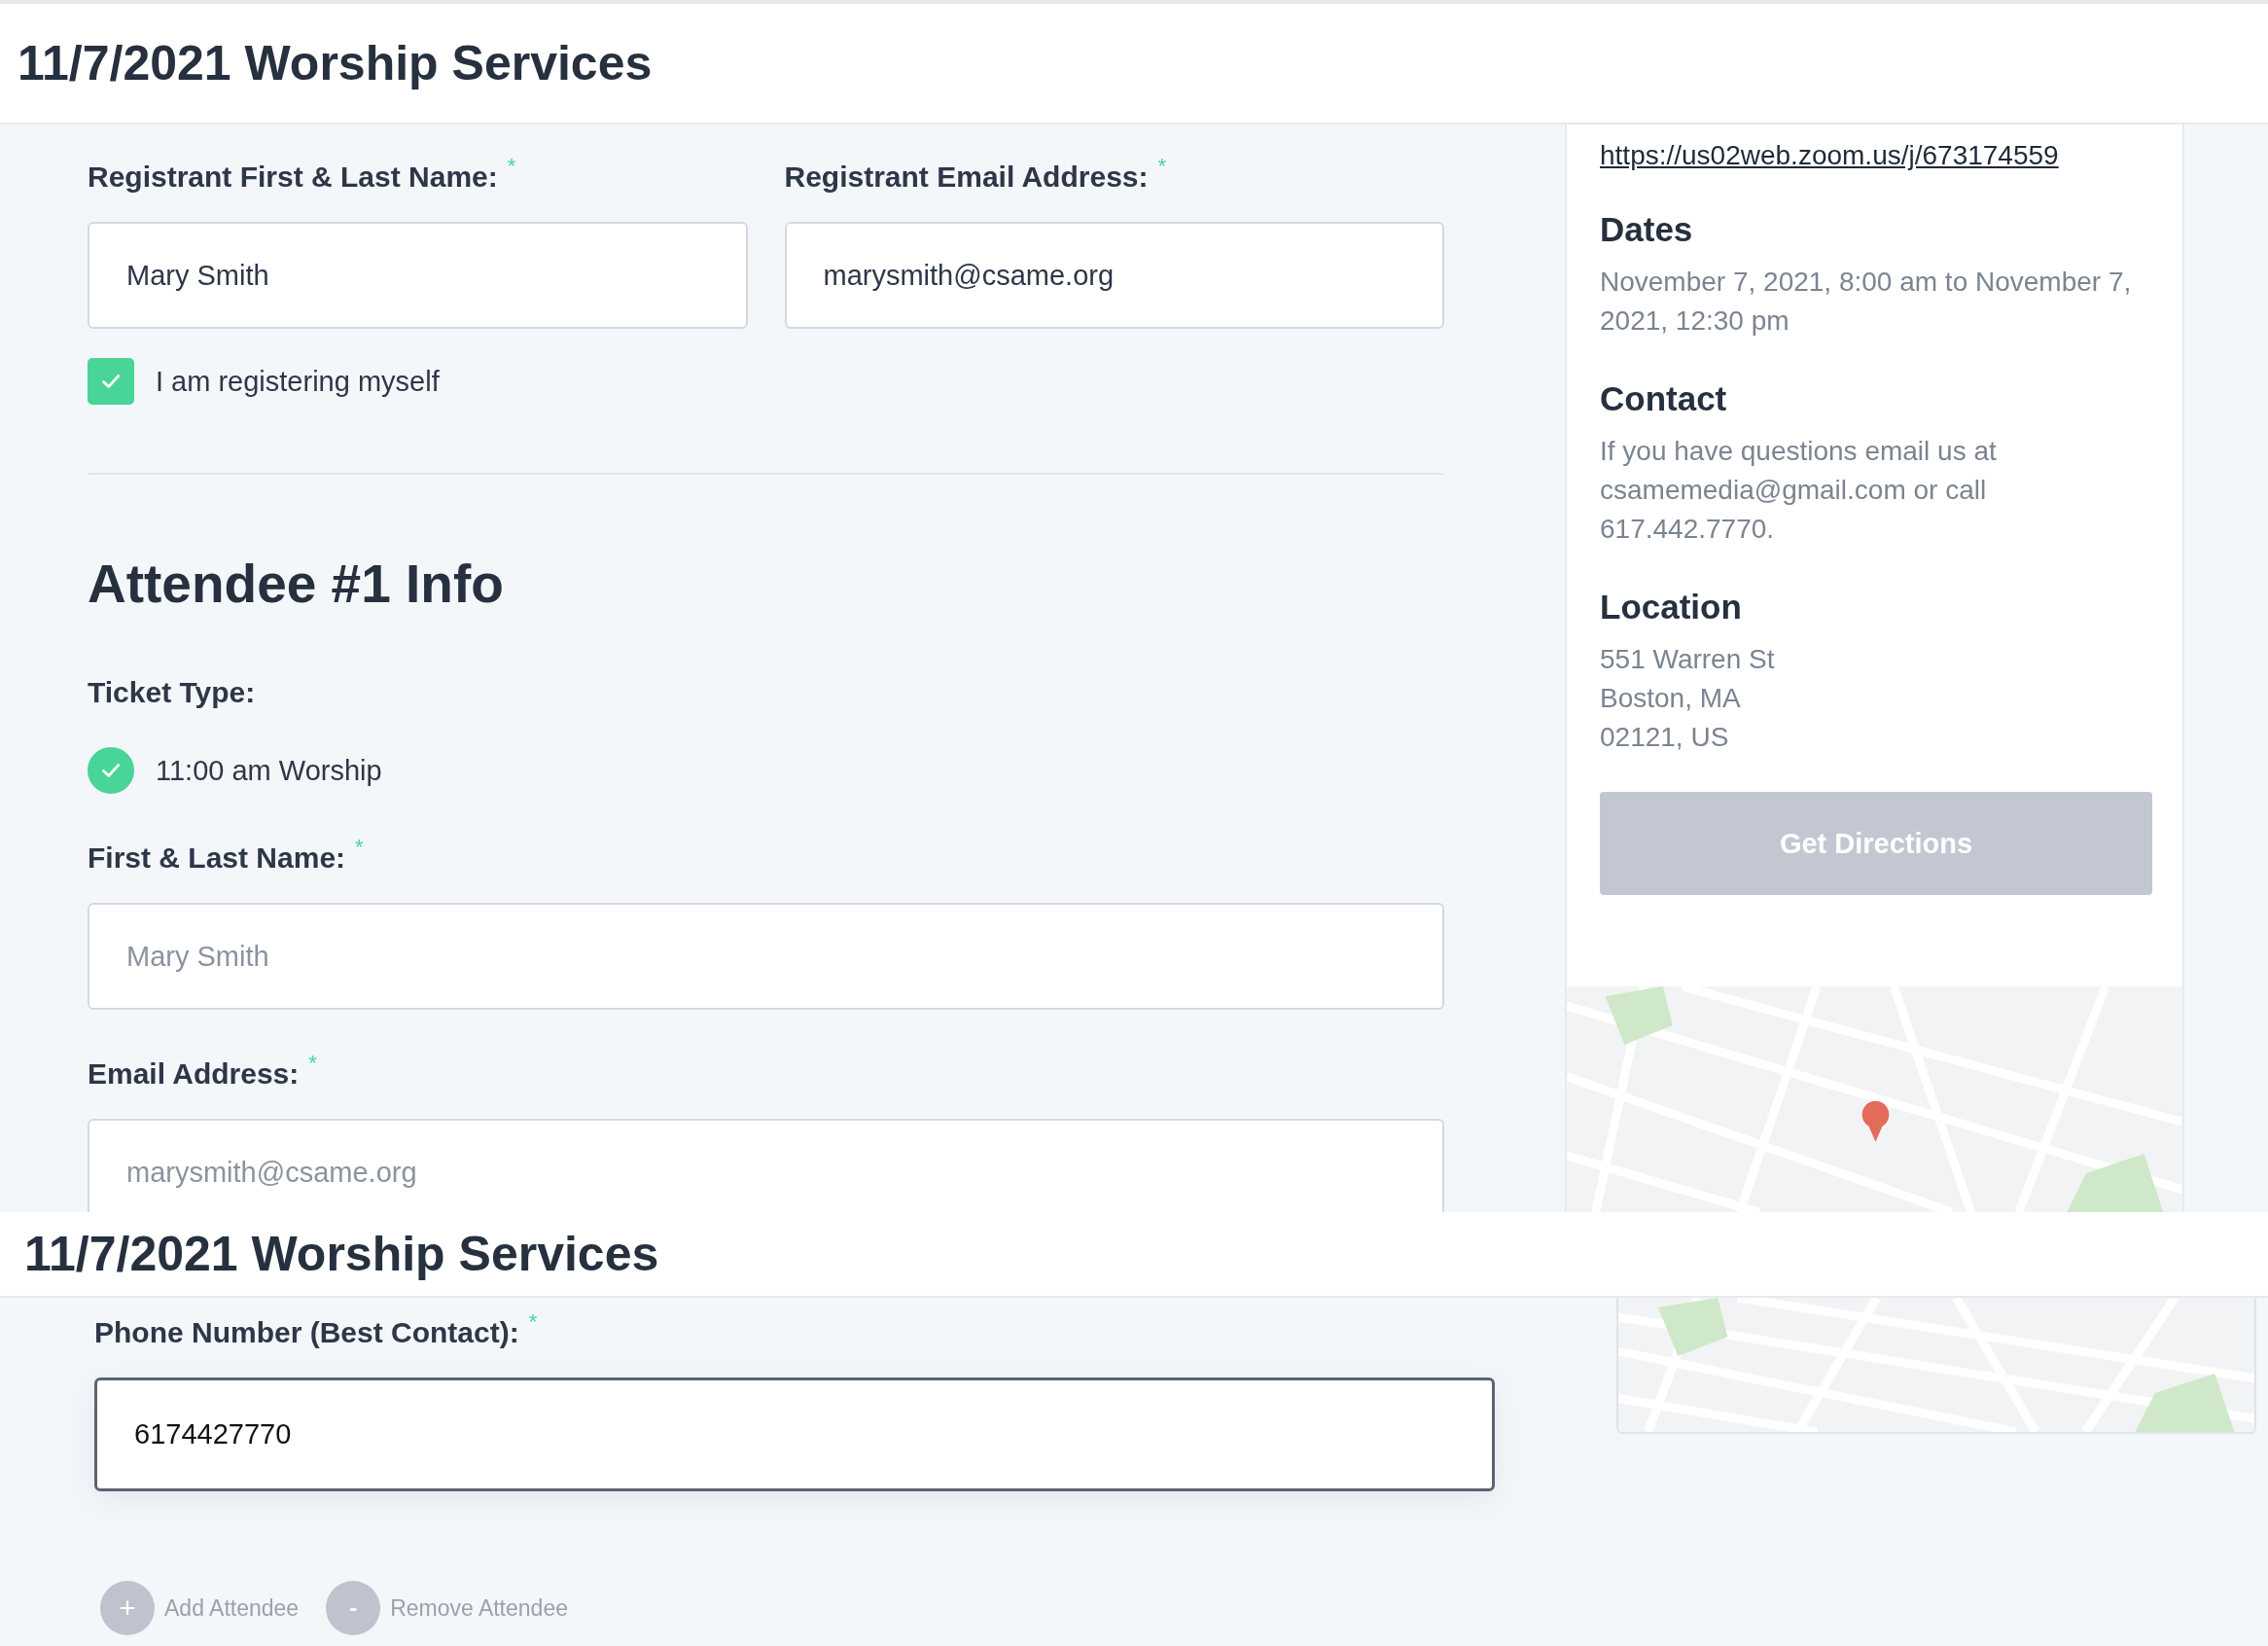 Image resolution: width=2268 pixels, height=1646 pixels. I want to click on field-label: Email Address:, so click(194, 1073).